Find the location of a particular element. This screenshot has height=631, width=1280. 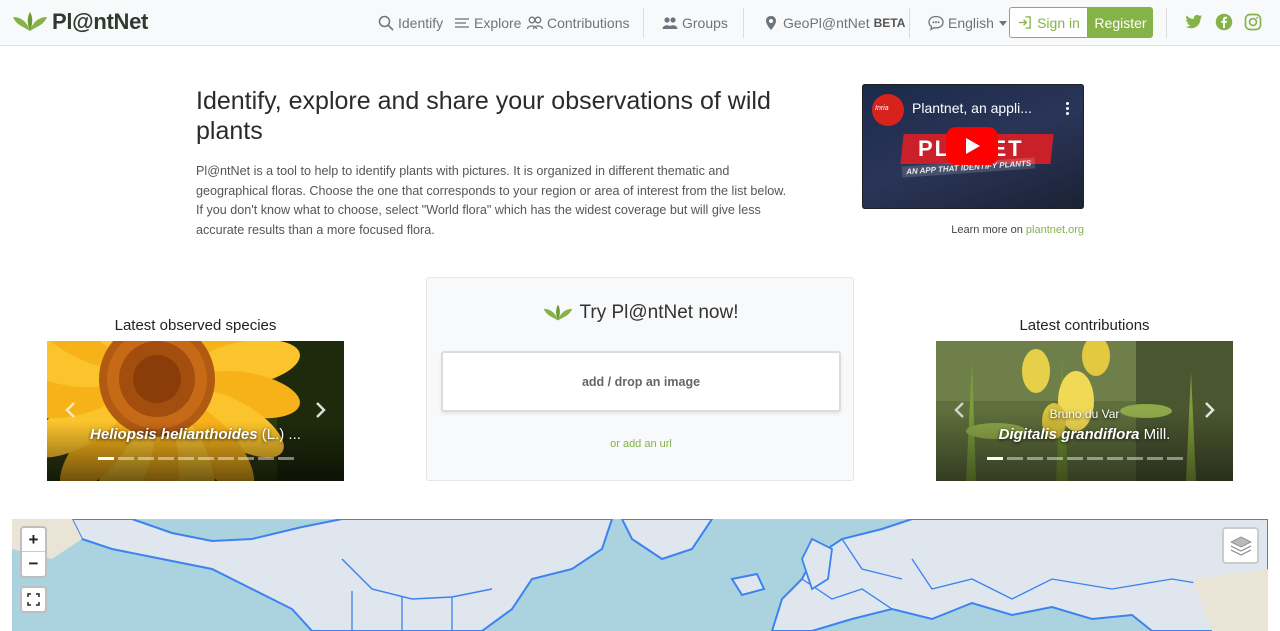

nav-groups: Groups is located at coordinates (695, 23).